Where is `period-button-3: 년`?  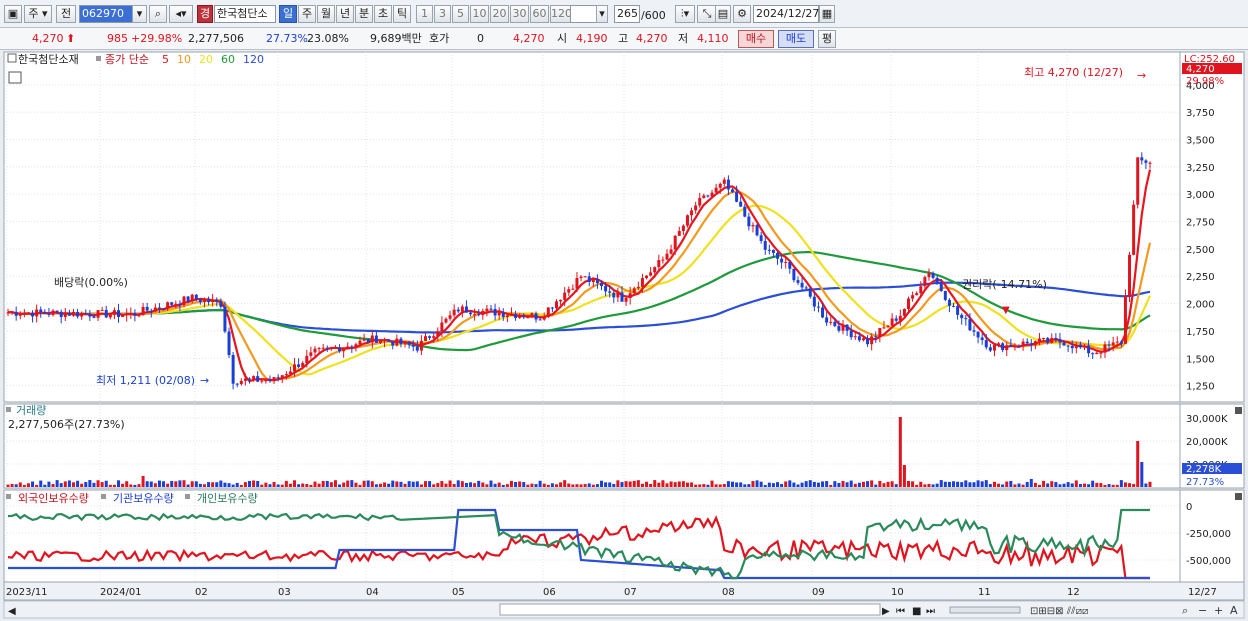
period-button-3: 년 is located at coordinates (345, 14).